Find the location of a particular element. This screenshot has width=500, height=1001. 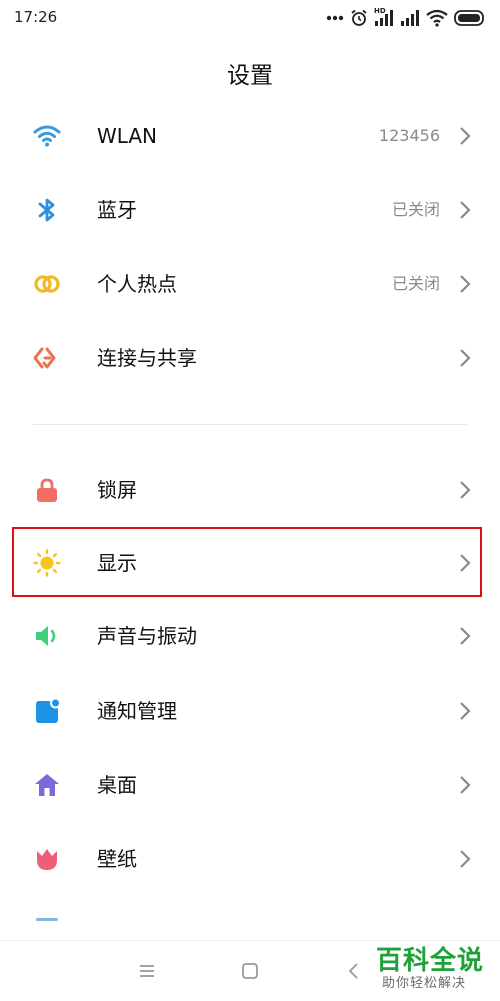

row-label: 声音与振动 is located at coordinates (147, 636).